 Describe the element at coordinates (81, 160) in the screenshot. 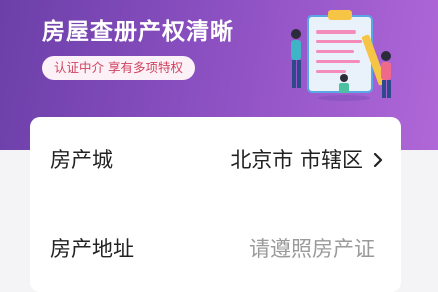

I see `city-label: 房产城` at that location.